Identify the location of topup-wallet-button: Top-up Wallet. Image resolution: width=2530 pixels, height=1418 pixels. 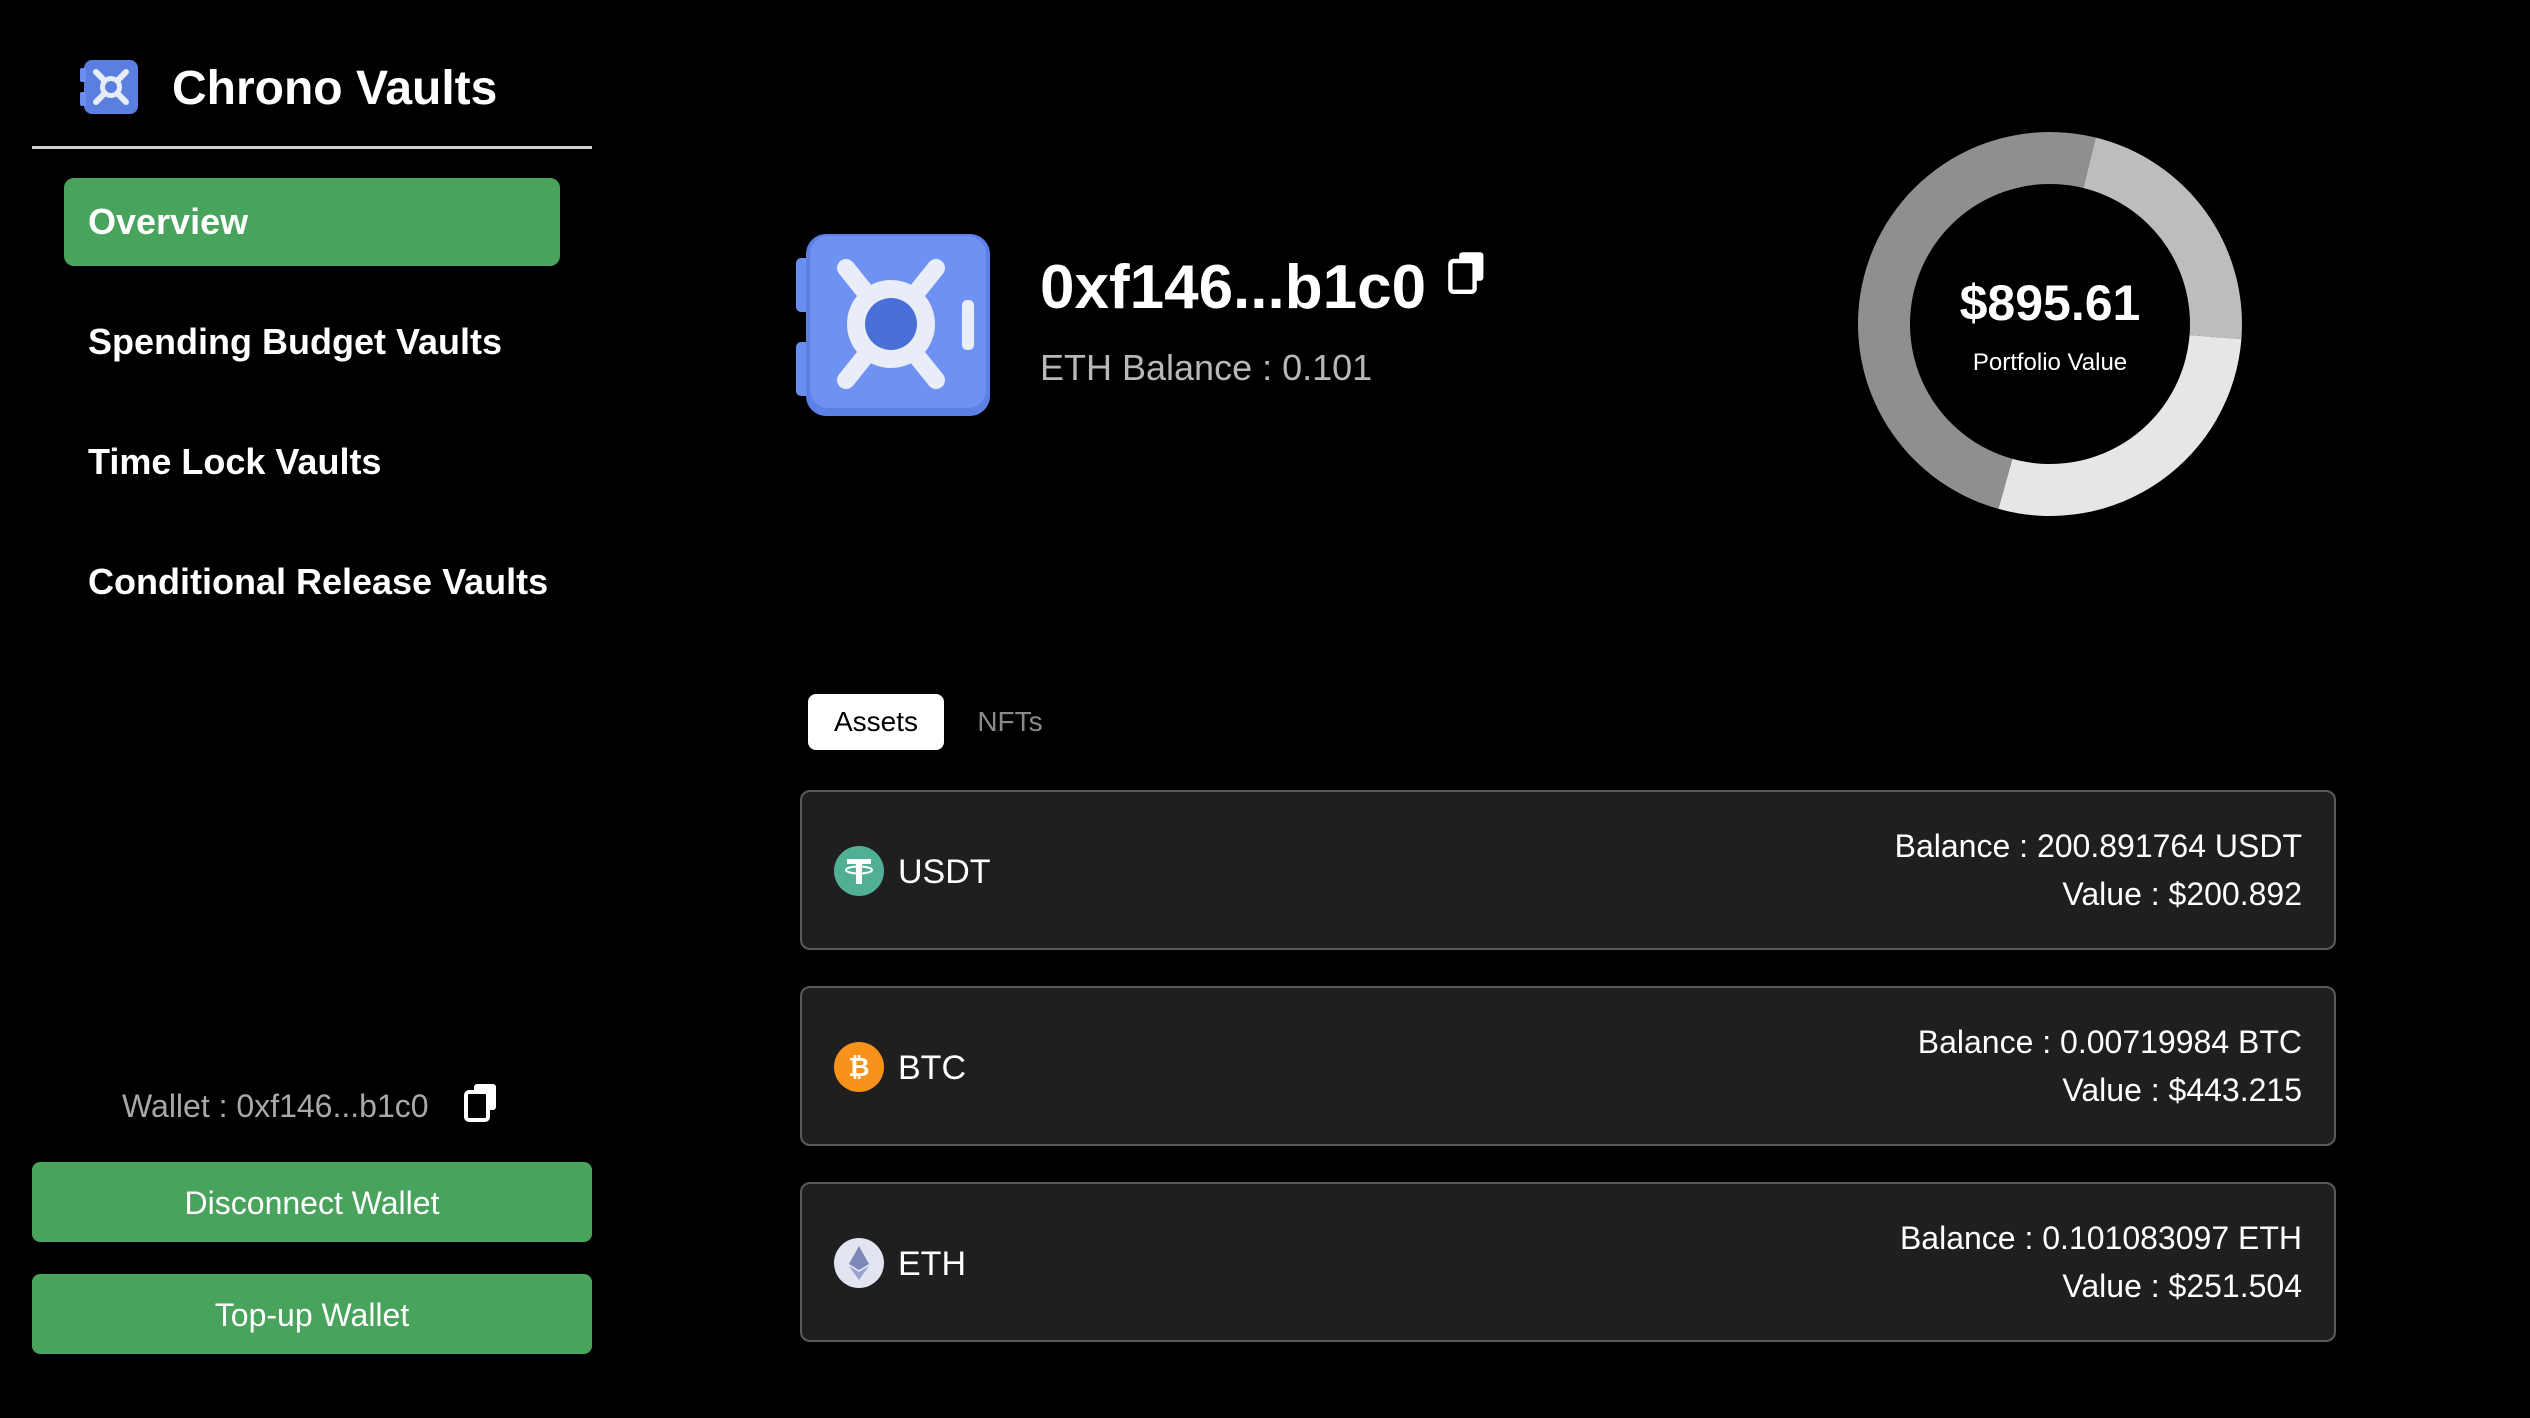
(312, 1314).